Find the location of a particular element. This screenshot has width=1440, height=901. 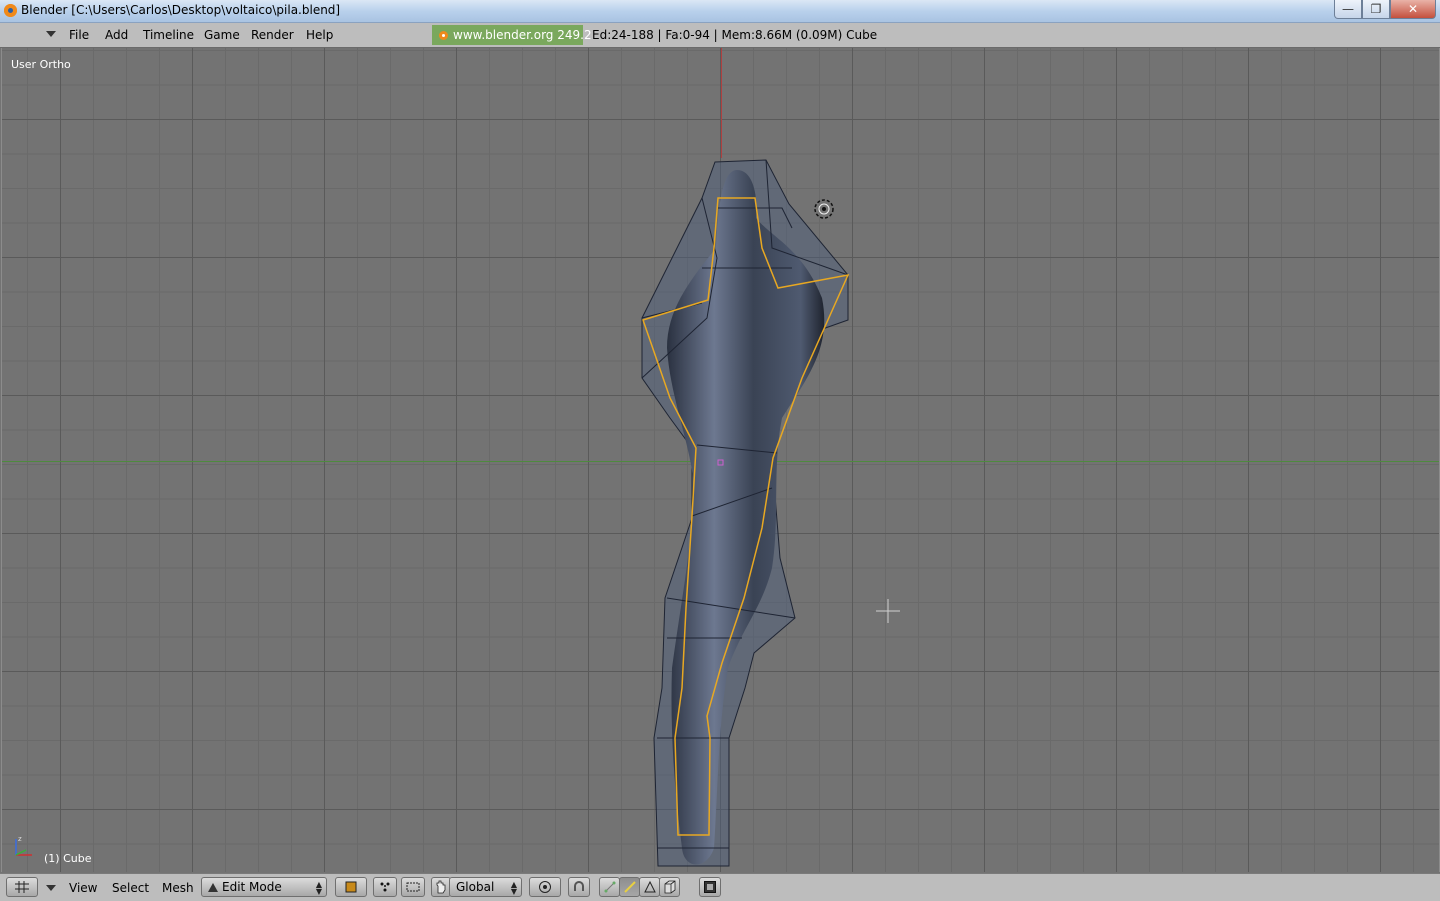

menu-add: Add is located at coordinates (116, 35).